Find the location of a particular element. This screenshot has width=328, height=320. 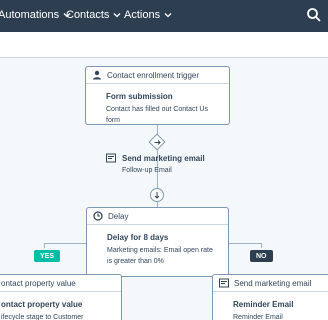

nav-automations: Automations is located at coordinates (35, 15).